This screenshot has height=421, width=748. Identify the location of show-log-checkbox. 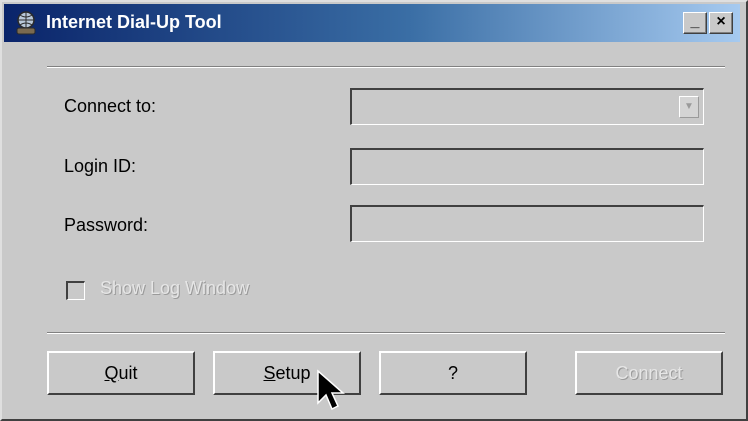
(75, 290).